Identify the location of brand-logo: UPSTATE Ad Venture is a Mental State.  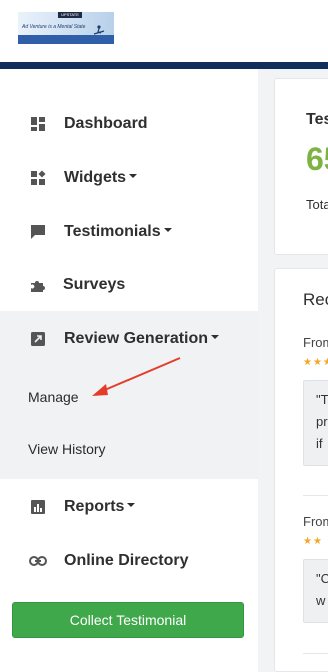
(66, 28).